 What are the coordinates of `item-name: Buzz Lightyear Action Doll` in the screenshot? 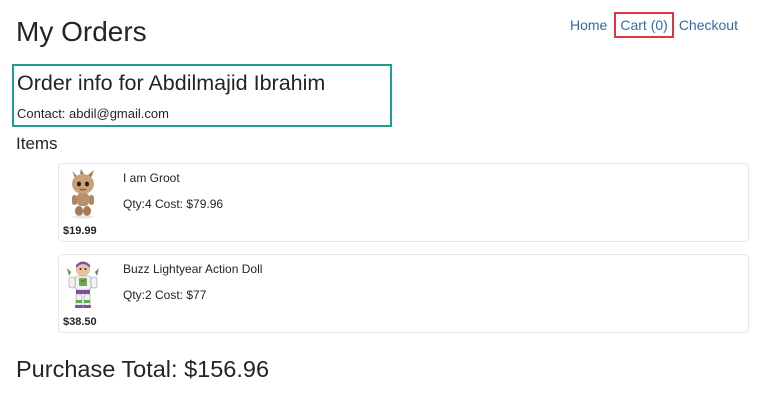 It's located at (193, 269).